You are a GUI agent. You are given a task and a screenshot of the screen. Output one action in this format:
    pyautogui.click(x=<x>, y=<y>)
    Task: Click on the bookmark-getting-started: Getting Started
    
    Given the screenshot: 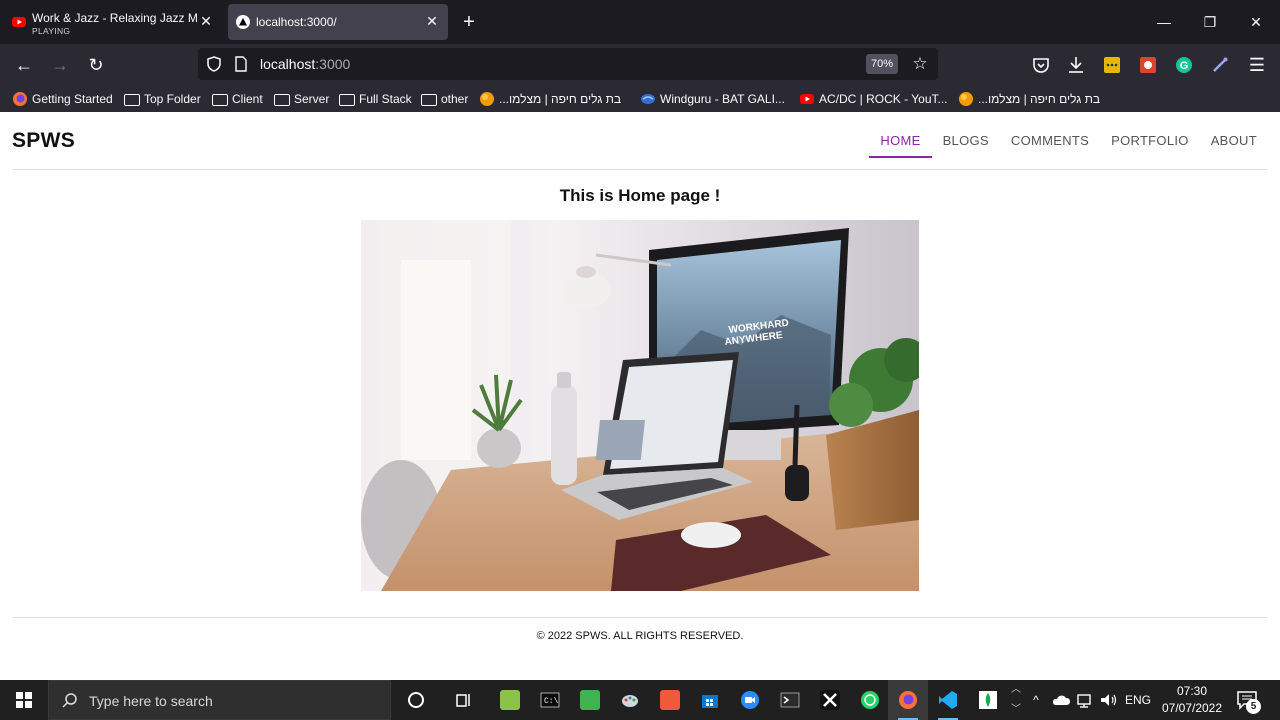 What is the action you would take?
    pyautogui.click(x=62, y=99)
    